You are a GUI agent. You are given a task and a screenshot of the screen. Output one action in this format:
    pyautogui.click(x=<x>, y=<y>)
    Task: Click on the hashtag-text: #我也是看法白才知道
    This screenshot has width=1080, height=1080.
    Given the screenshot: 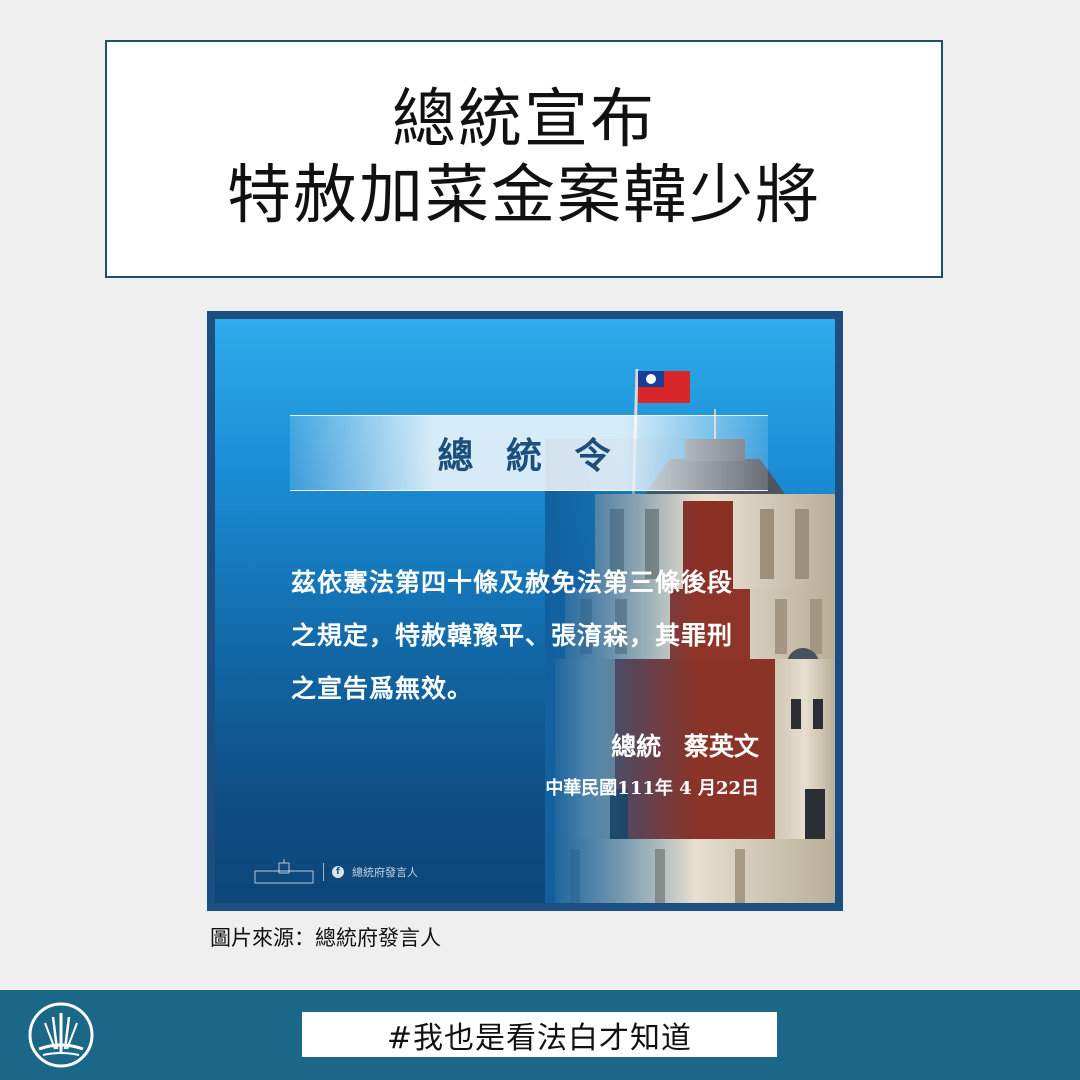 What is the action you would take?
    pyautogui.click(x=539, y=1038)
    